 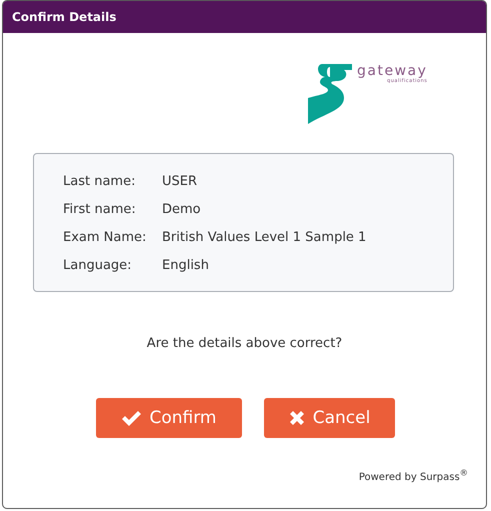 I want to click on question-text: Are the details above correct?, so click(x=245, y=343).